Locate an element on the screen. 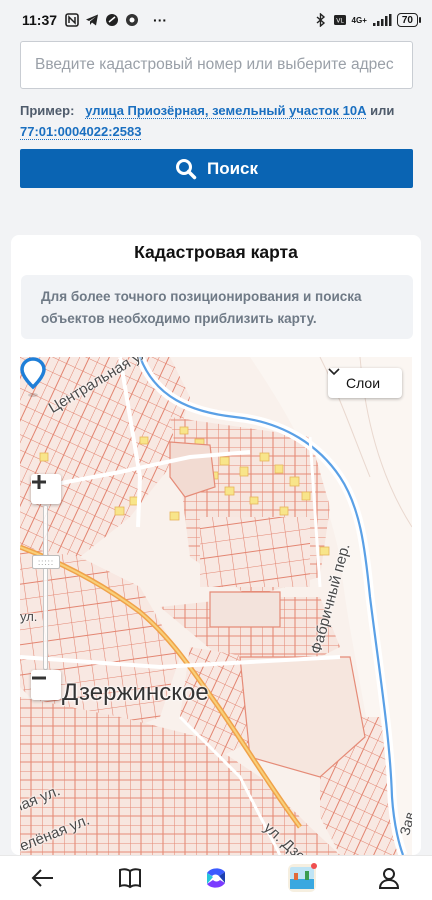 This screenshot has height=900, width=432. zoom-out-button is located at coordinates (46, 685).